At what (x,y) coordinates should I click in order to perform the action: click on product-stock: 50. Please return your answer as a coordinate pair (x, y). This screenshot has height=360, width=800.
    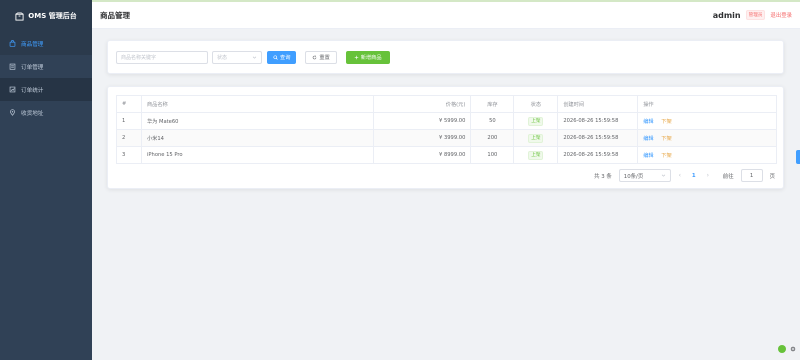
    Looking at the image, I should click on (492, 121).